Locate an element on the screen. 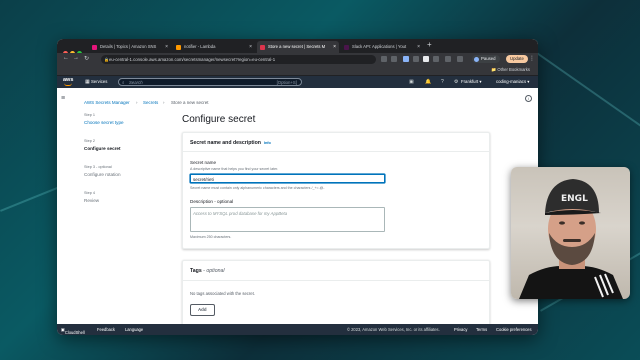 The image size is (640, 360). info-link: Info is located at coordinates (267, 143).